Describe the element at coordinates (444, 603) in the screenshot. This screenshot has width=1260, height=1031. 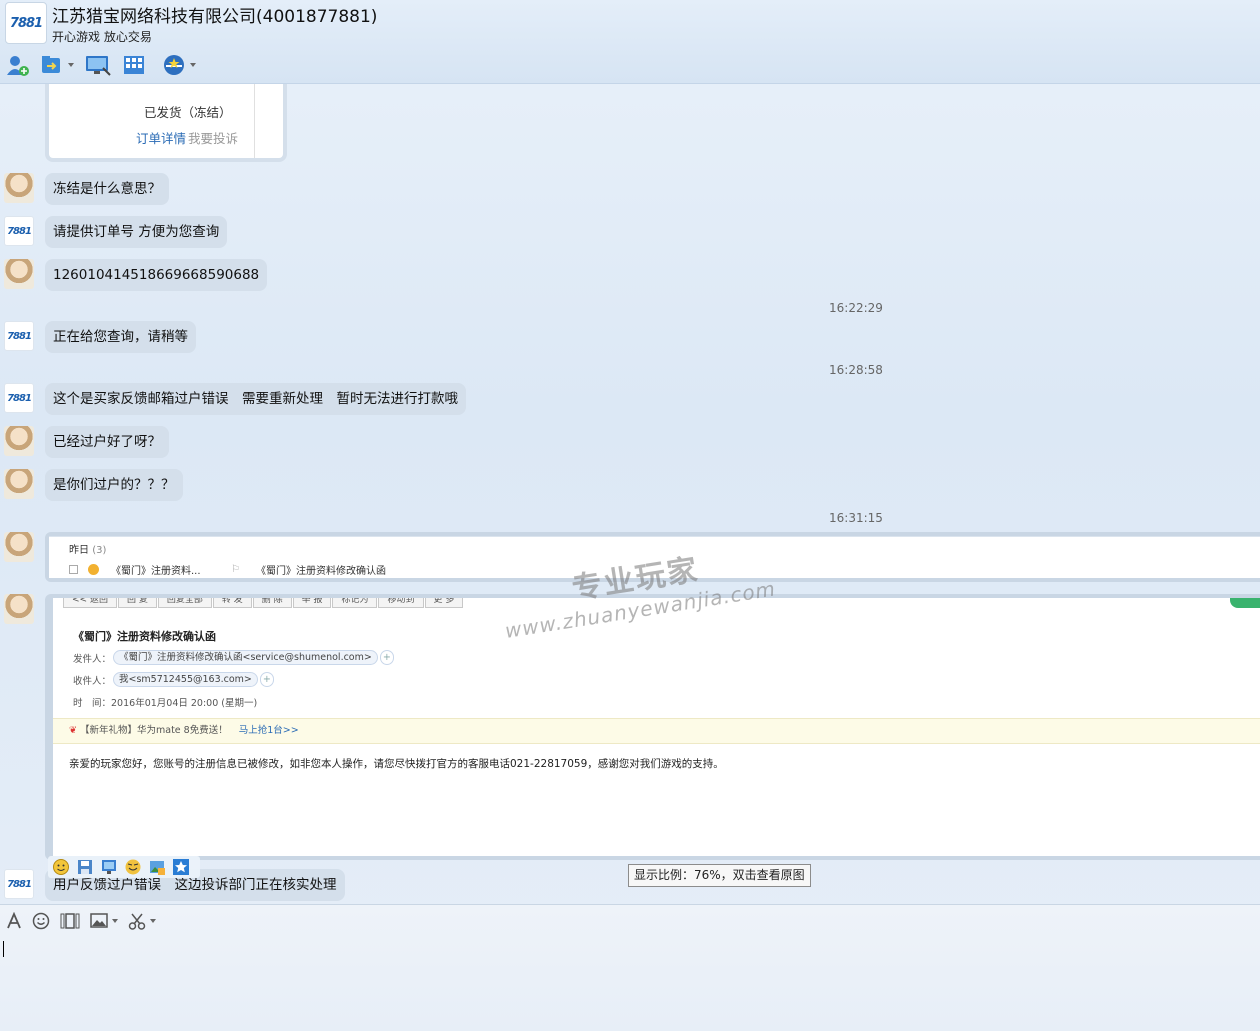
I see `mail-button: 更 多` at that location.